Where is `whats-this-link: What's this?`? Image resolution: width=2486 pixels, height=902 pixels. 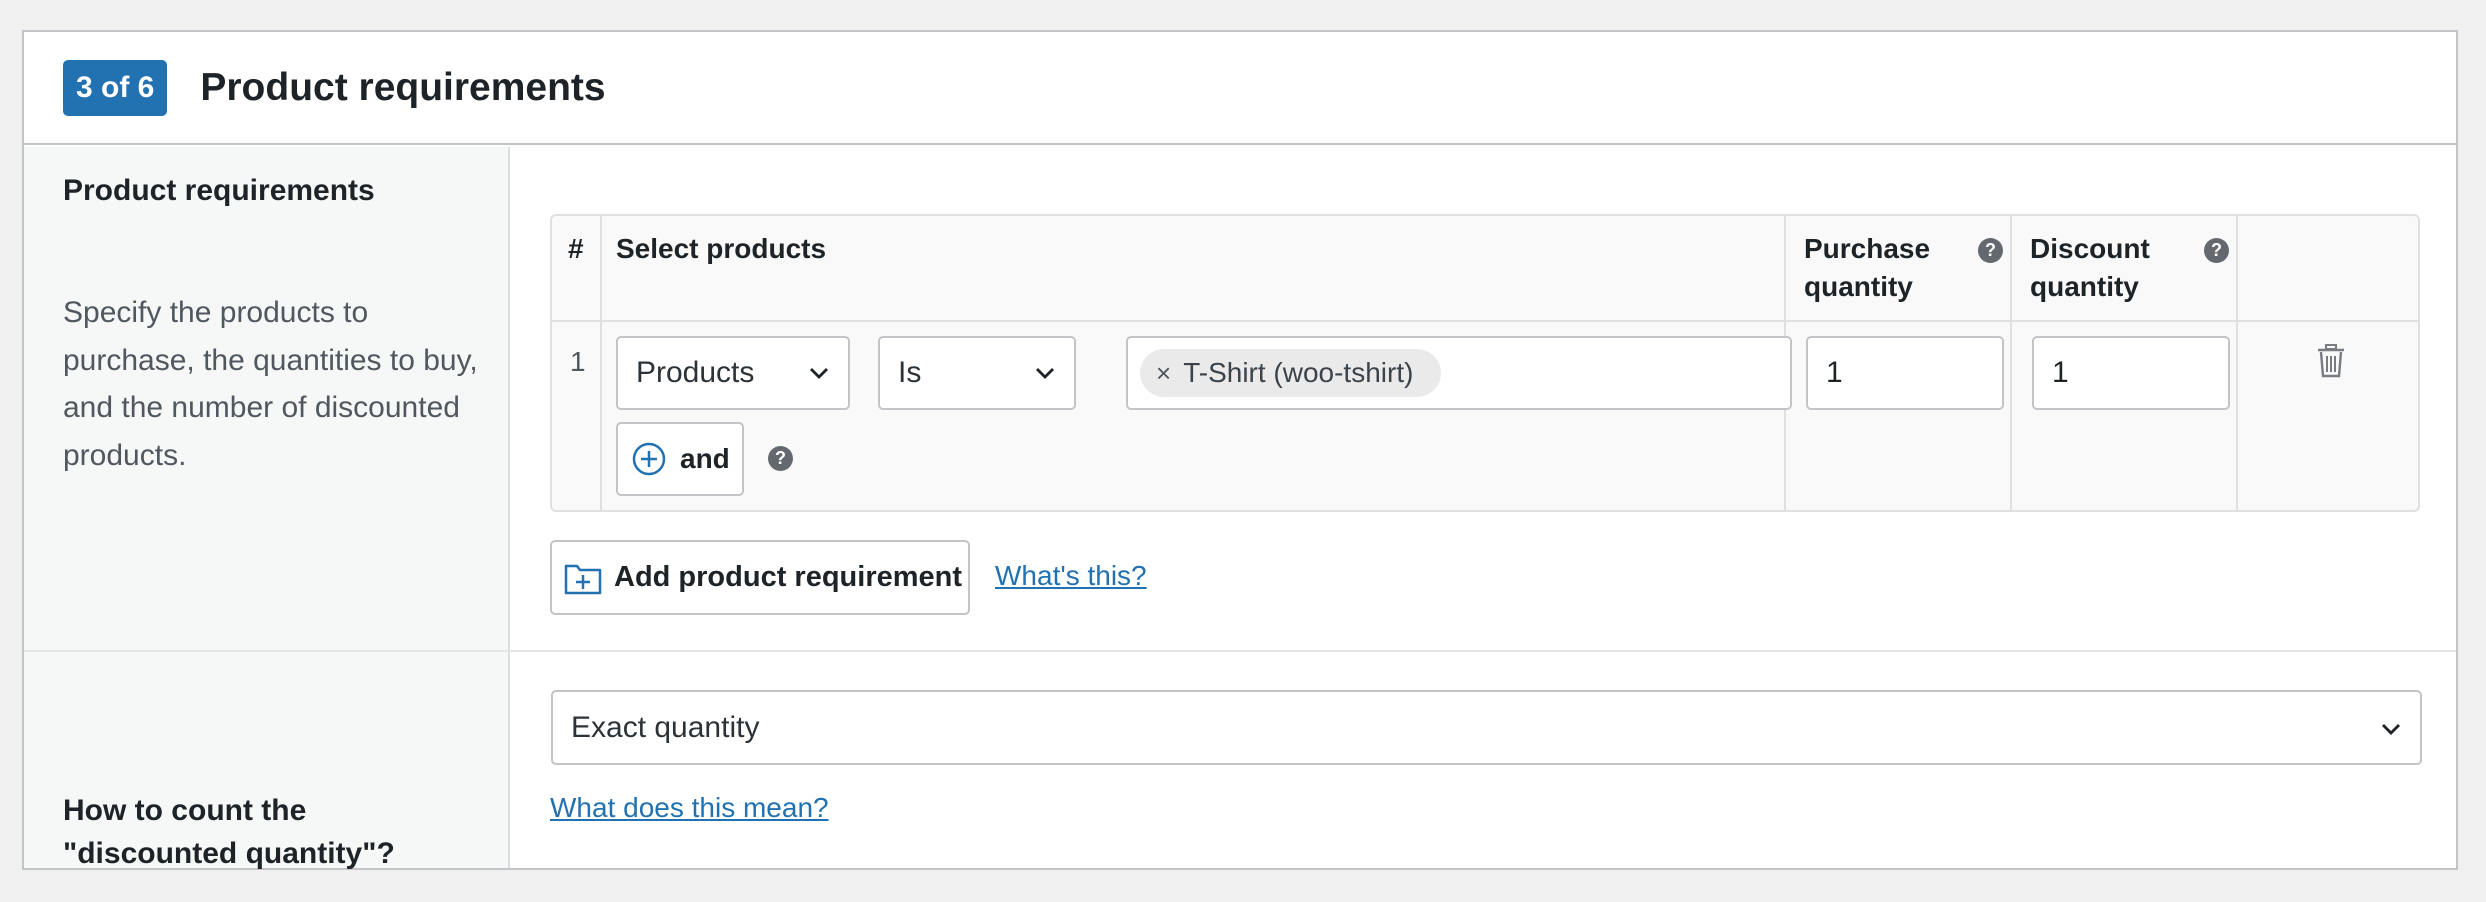 whats-this-link: What's this? is located at coordinates (1071, 576).